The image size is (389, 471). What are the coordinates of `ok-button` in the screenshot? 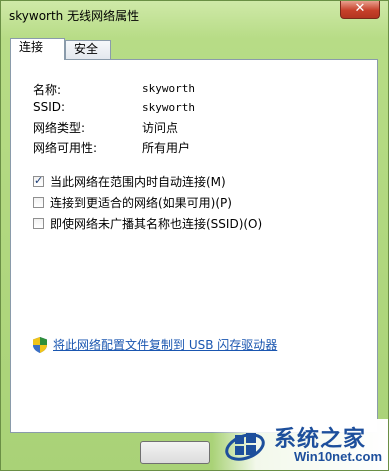 It's located at (175, 452).